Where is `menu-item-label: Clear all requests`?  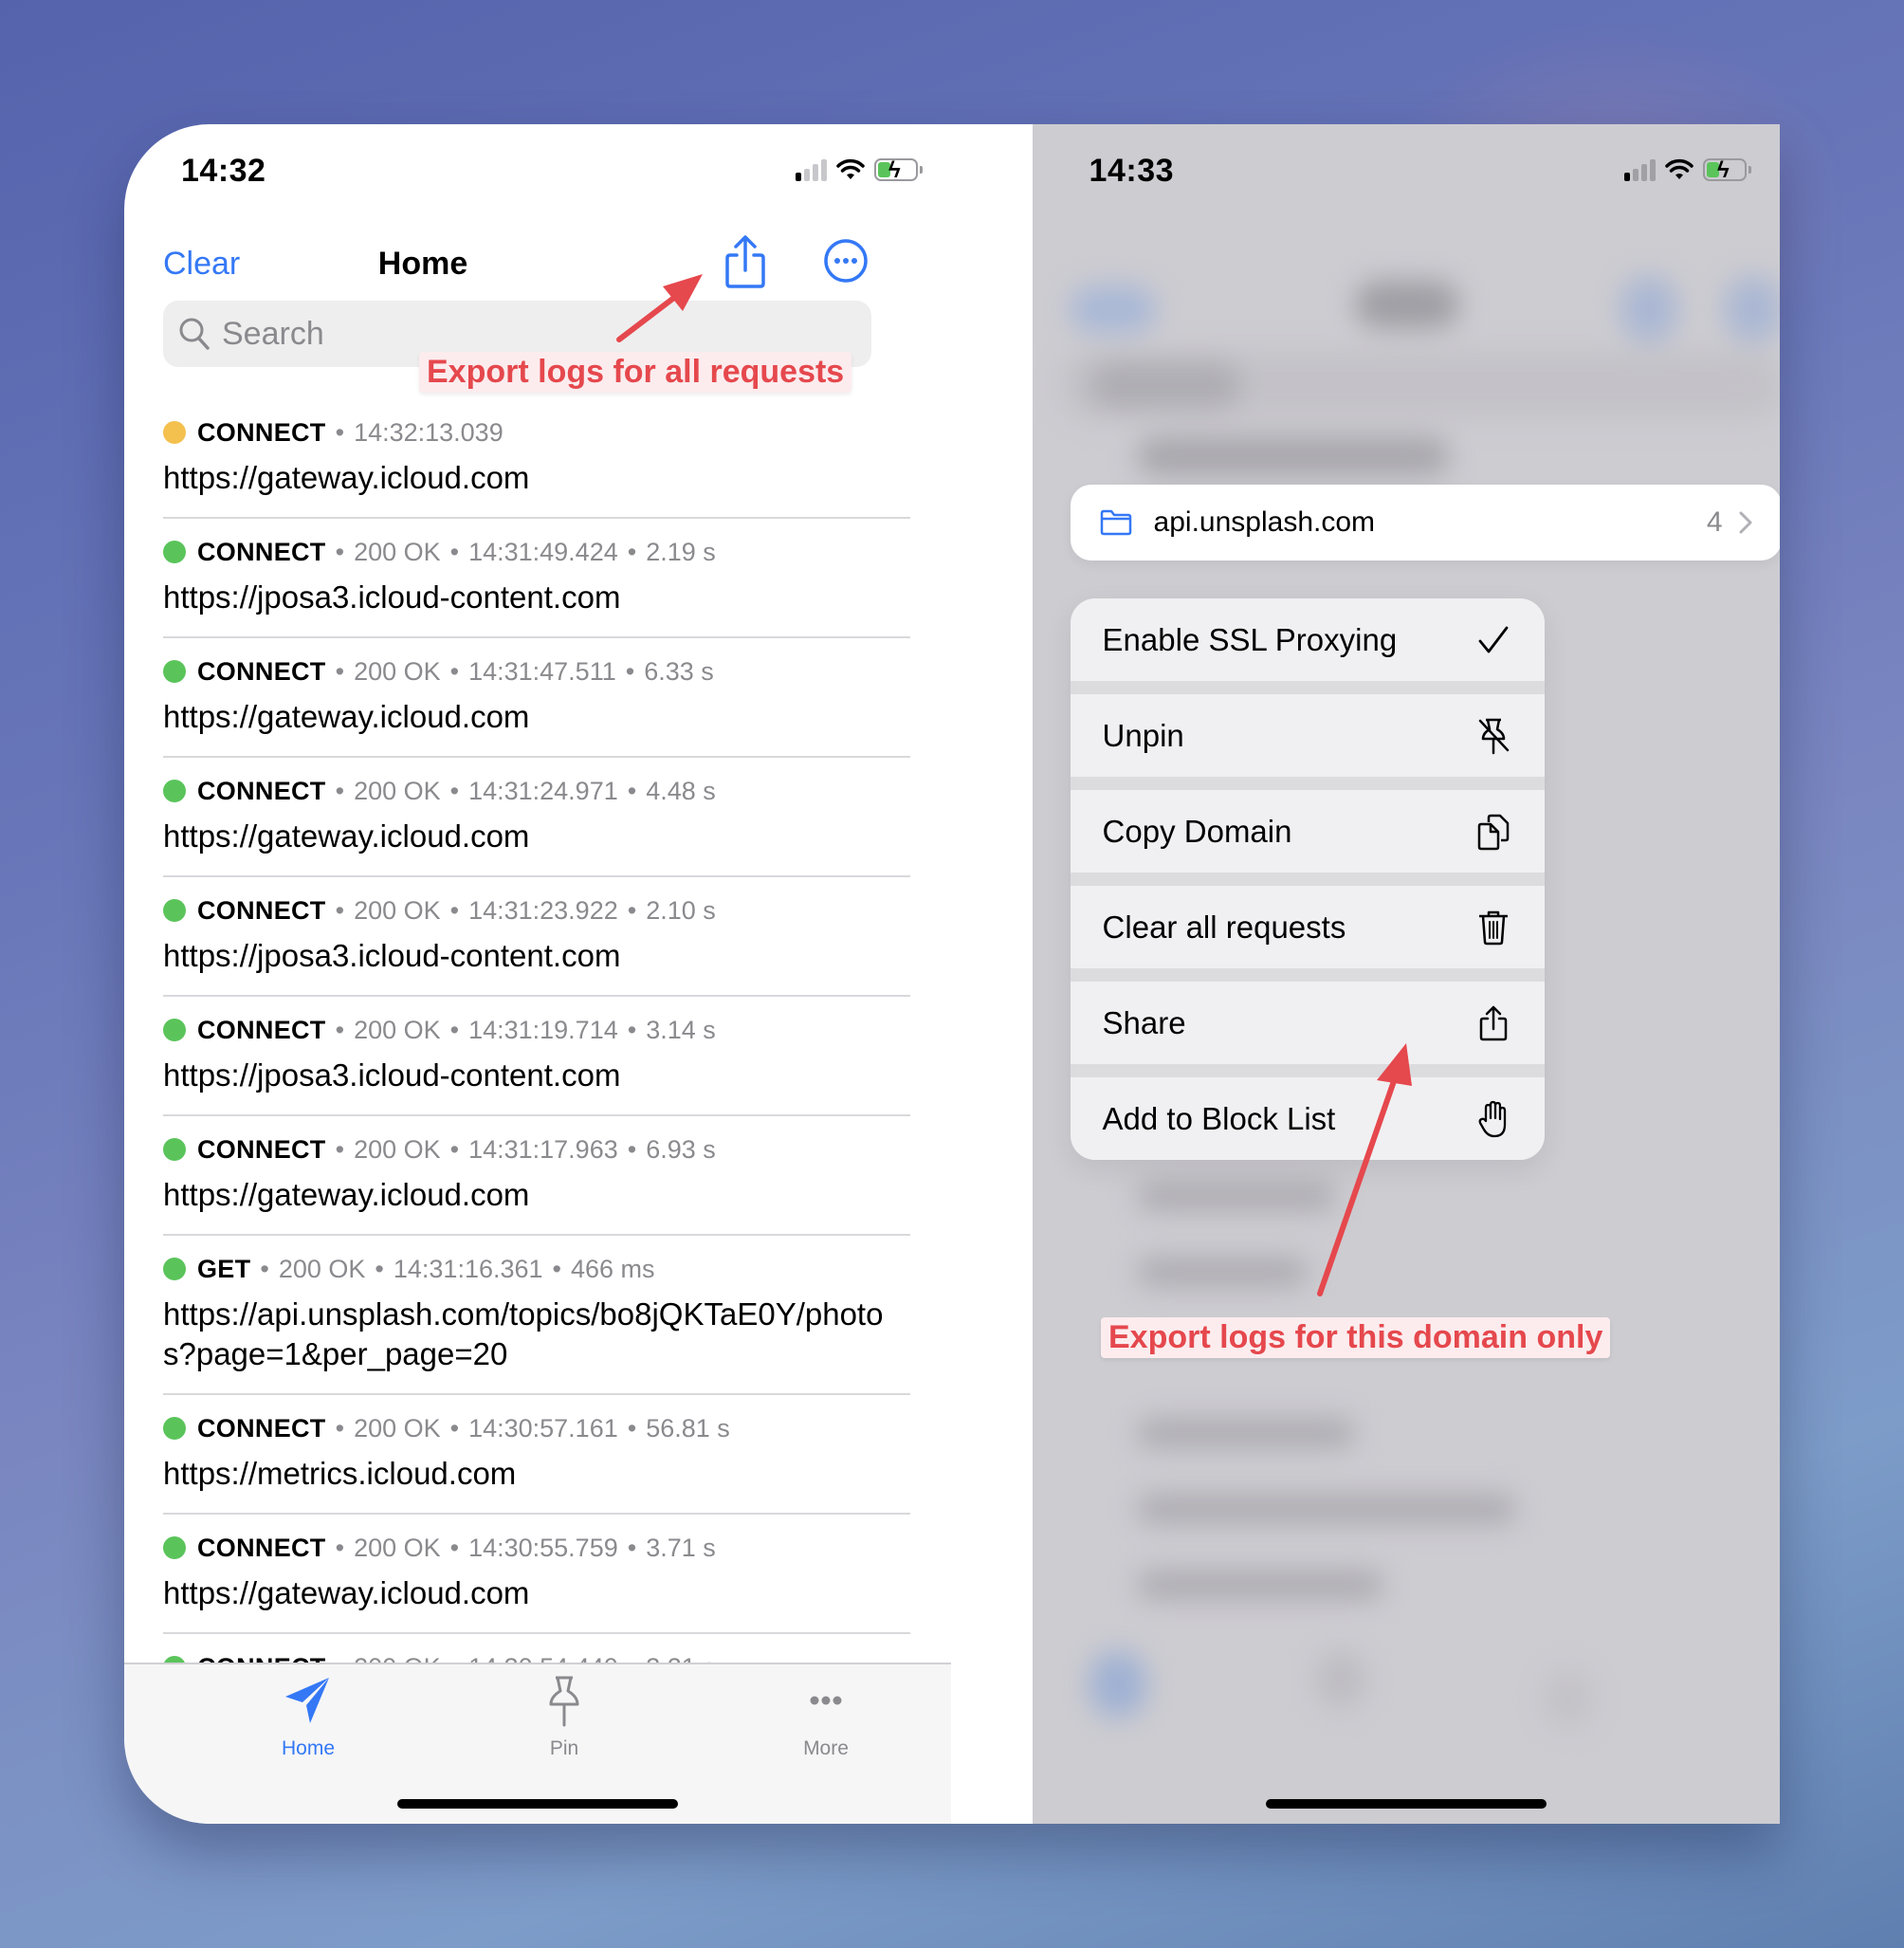 menu-item-label: Clear all requests is located at coordinates (1224, 927).